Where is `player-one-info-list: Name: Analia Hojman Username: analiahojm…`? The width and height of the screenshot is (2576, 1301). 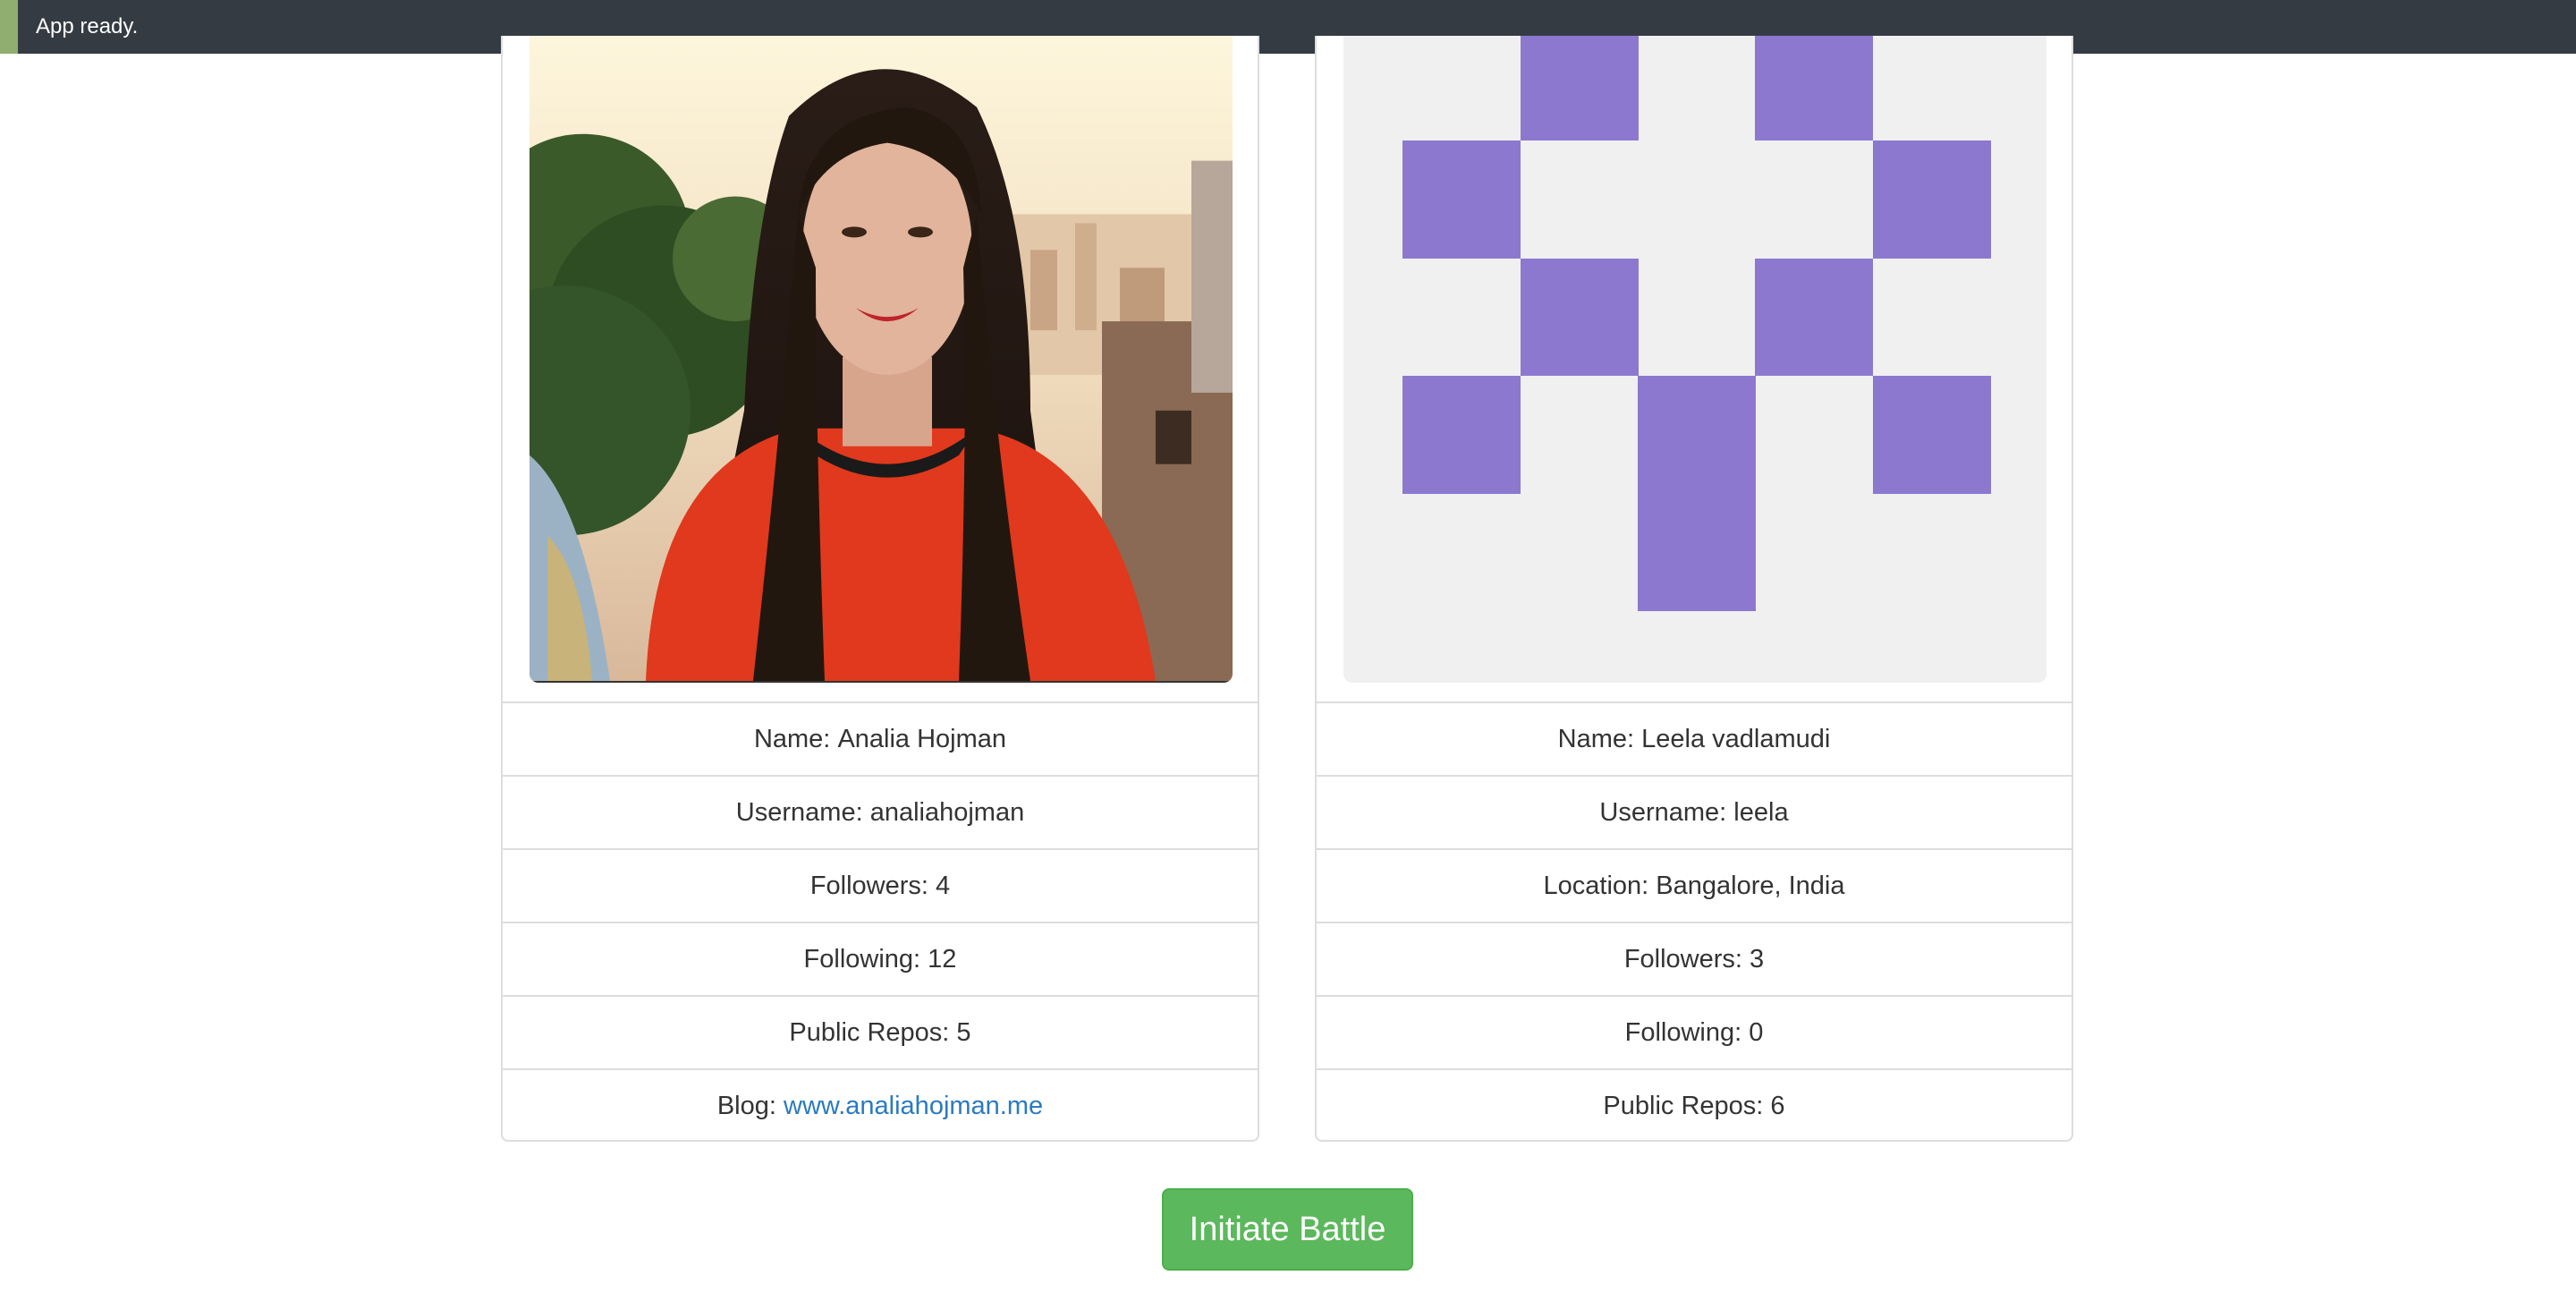
player-one-info-list: Name: Analia Hojman Username: analiahojm… is located at coordinates (880, 922).